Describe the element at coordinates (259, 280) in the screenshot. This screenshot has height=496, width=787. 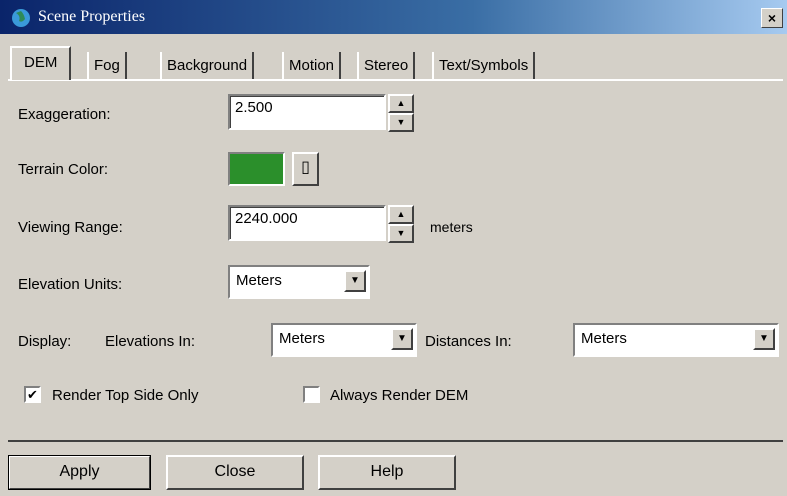
I see `elevation-units-value: Meters` at that location.